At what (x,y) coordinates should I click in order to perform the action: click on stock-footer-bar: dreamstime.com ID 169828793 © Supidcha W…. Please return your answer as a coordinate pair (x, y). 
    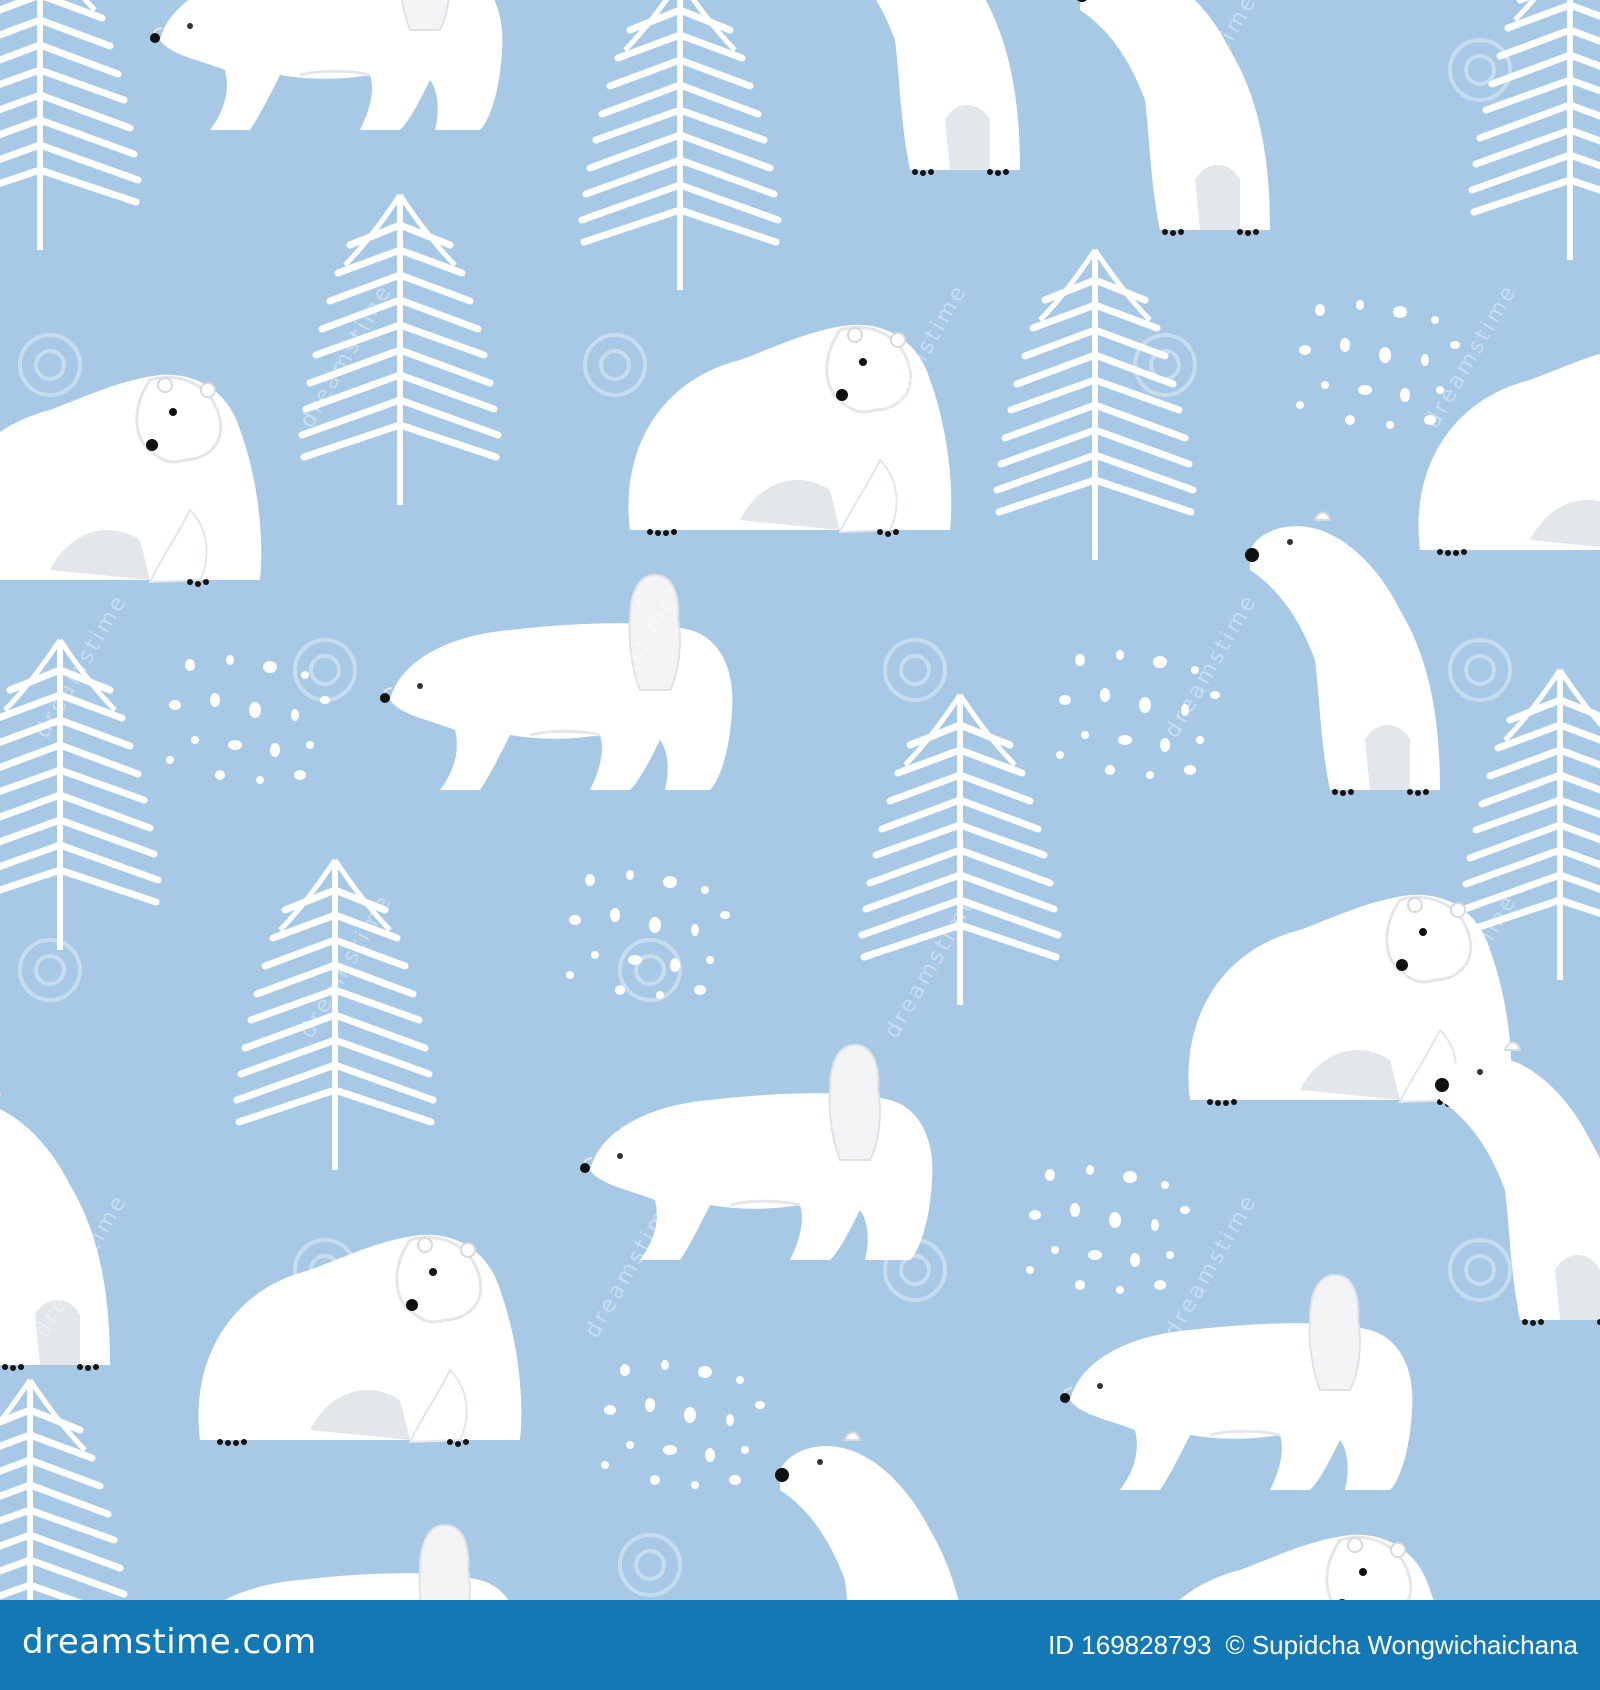
    Looking at the image, I should click on (800, 1645).